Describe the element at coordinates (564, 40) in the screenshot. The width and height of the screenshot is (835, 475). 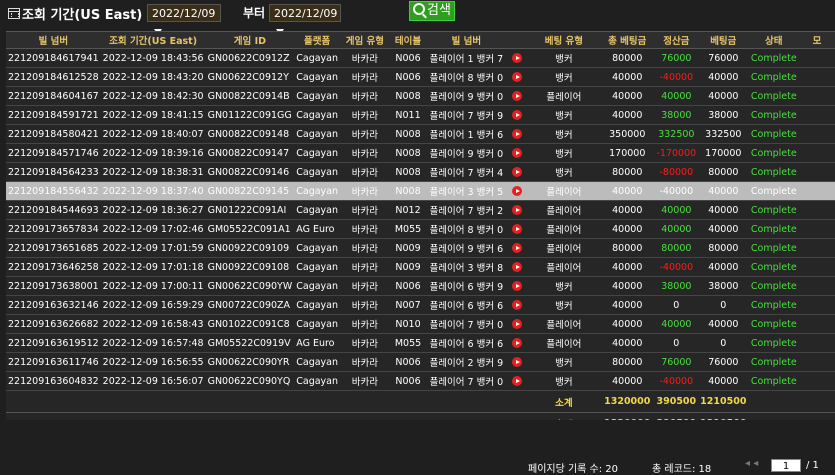
I see `column-header: 베팅 유형` at that location.